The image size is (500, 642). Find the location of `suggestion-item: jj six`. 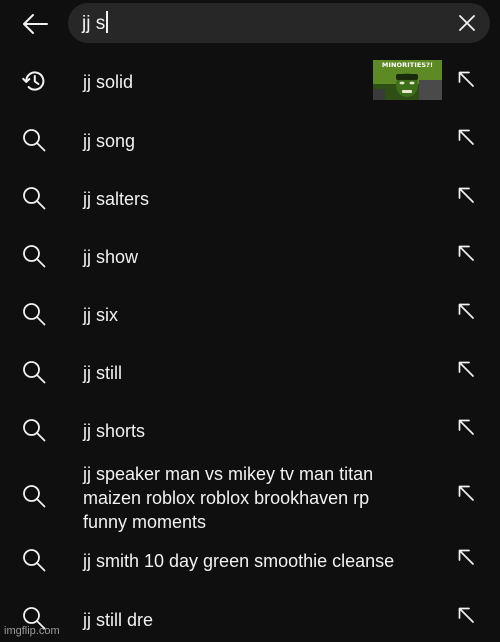

suggestion-item: jj six is located at coordinates (250, 315).